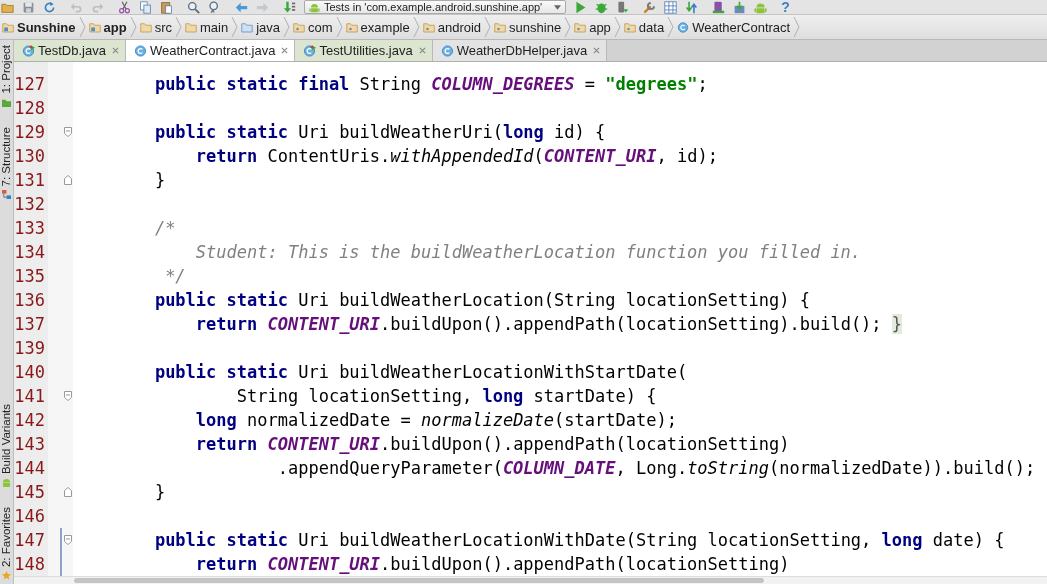  I want to click on line-number: 142, so click(29, 420).